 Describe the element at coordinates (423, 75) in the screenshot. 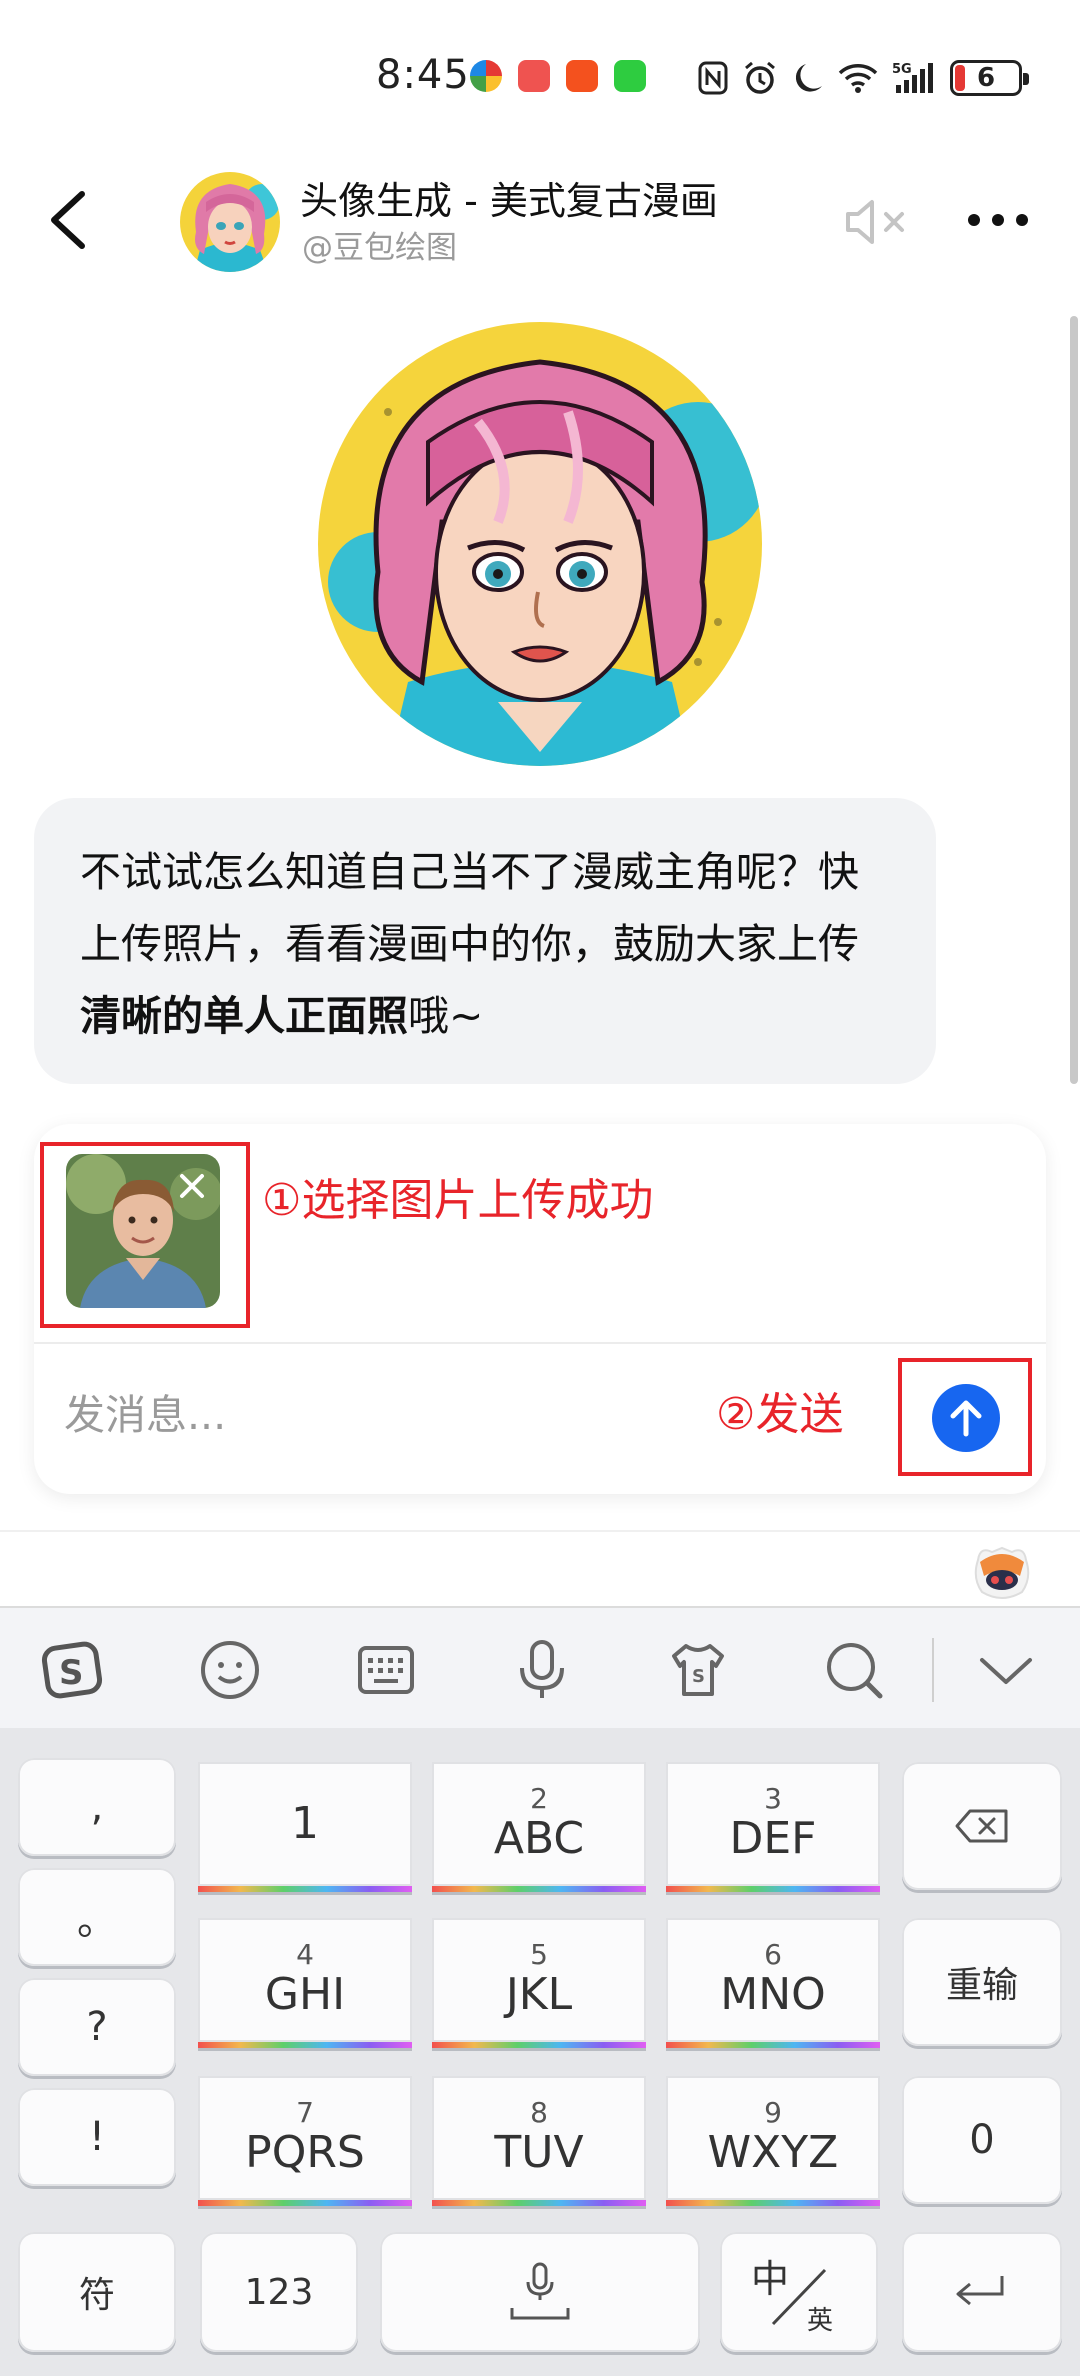

I see `status-time: 8:45` at that location.